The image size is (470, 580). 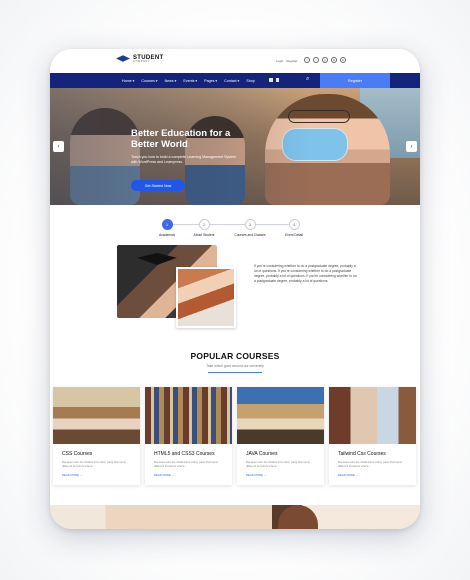 I want to click on register-link: Register, so click(x=291, y=61).